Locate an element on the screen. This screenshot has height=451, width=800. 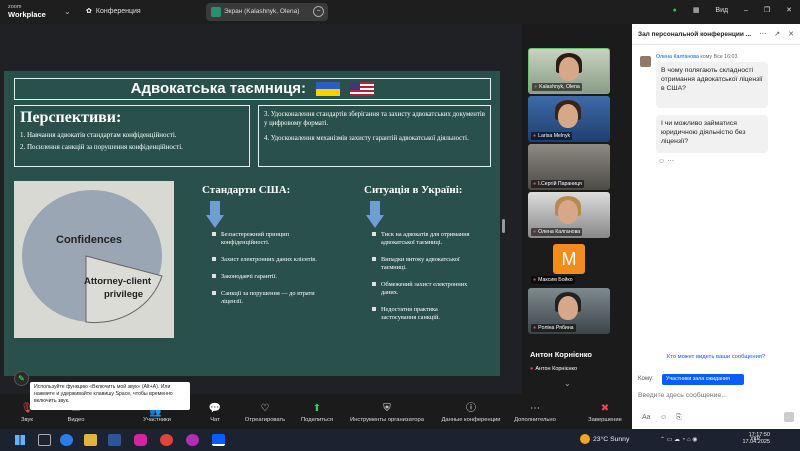
weather-text: Sunny is located at coordinates (620, 439).